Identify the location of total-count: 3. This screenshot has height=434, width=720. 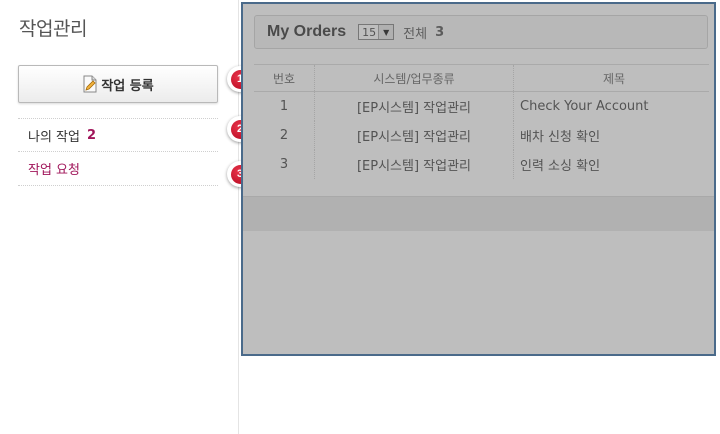
(440, 32).